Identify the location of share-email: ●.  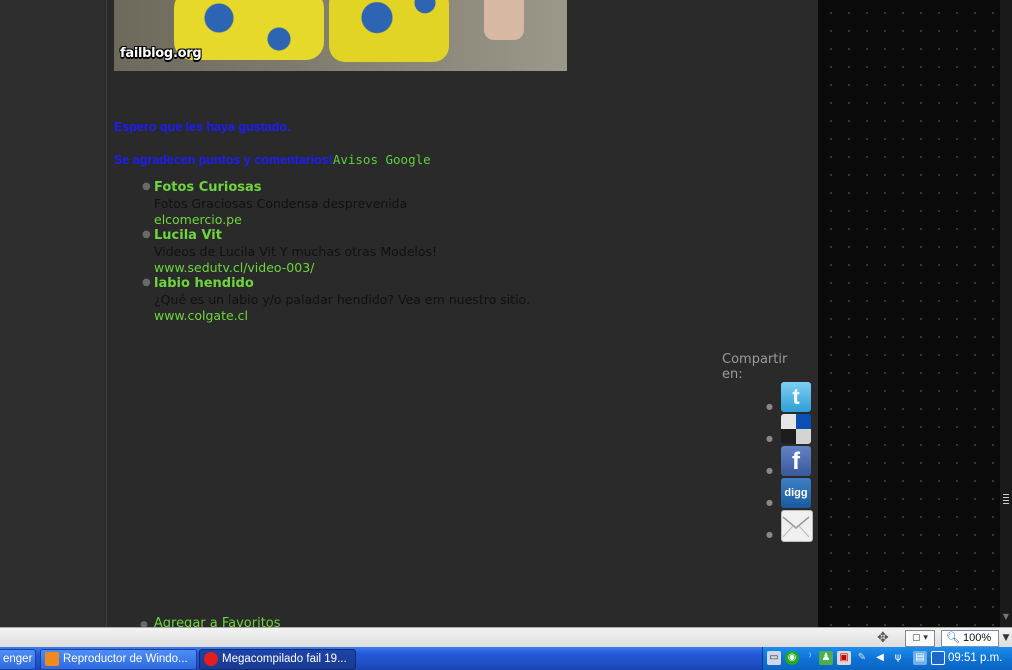
(789, 526).